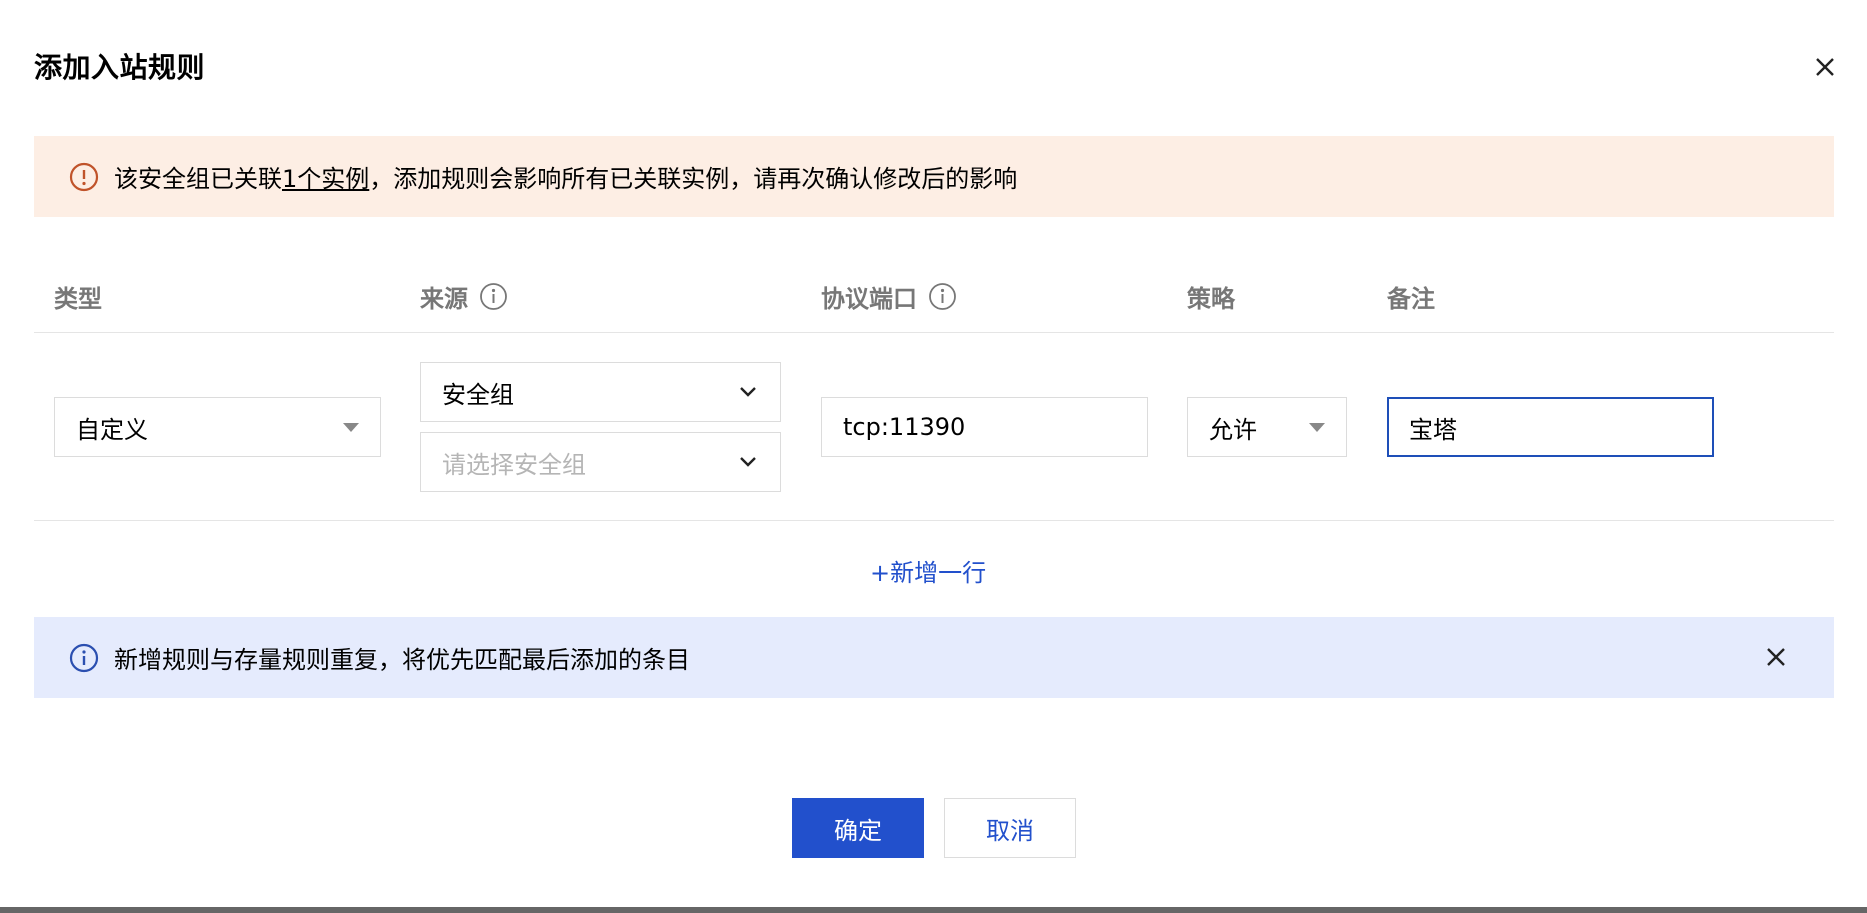 This screenshot has width=1867, height=913. I want to click on security-group-placeholder: 请选择安全组, so click(514, 464).